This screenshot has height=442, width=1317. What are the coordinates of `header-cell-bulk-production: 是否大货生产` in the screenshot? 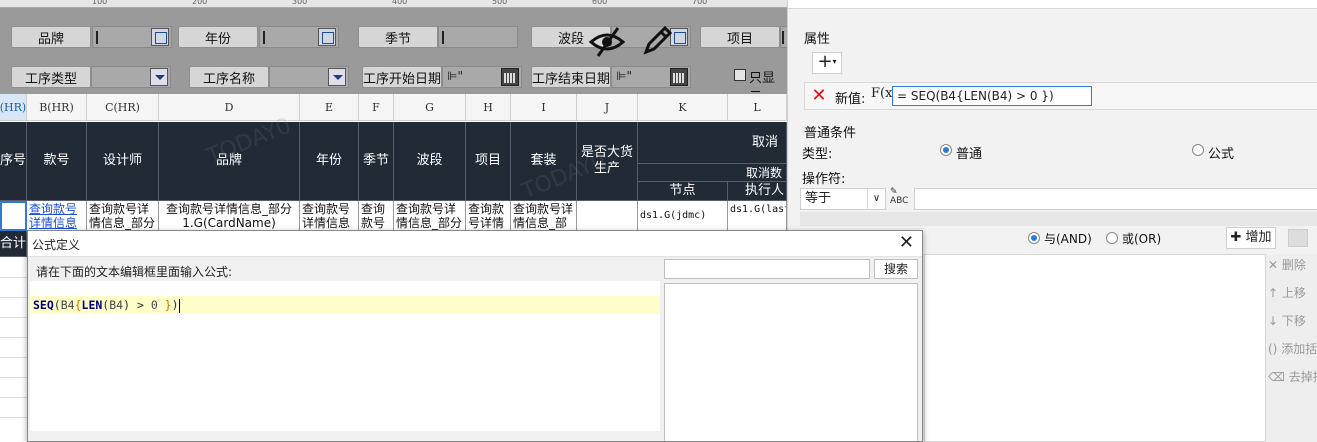 It's located at (607, 161).